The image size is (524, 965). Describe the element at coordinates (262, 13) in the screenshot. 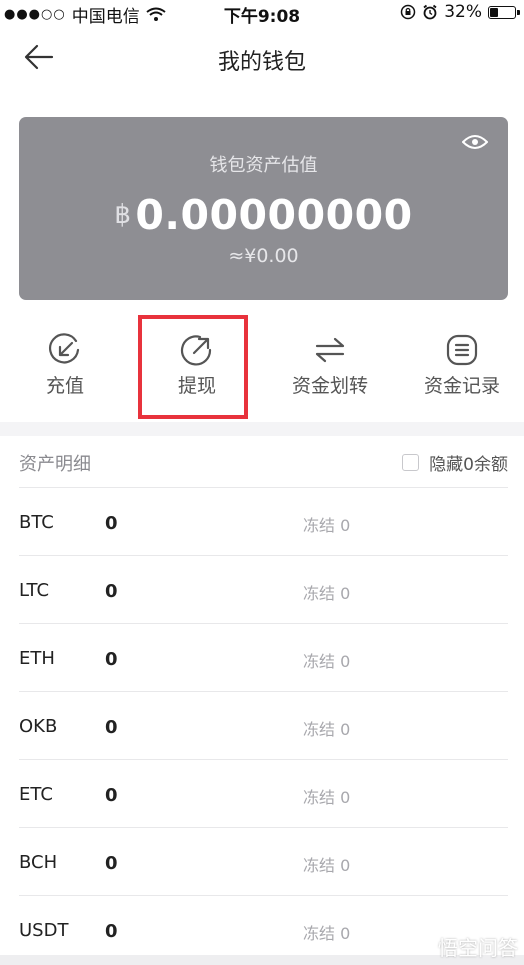

I see `status-bar: ●●●○○ 中国电信 下午9:08 32%` at that location.